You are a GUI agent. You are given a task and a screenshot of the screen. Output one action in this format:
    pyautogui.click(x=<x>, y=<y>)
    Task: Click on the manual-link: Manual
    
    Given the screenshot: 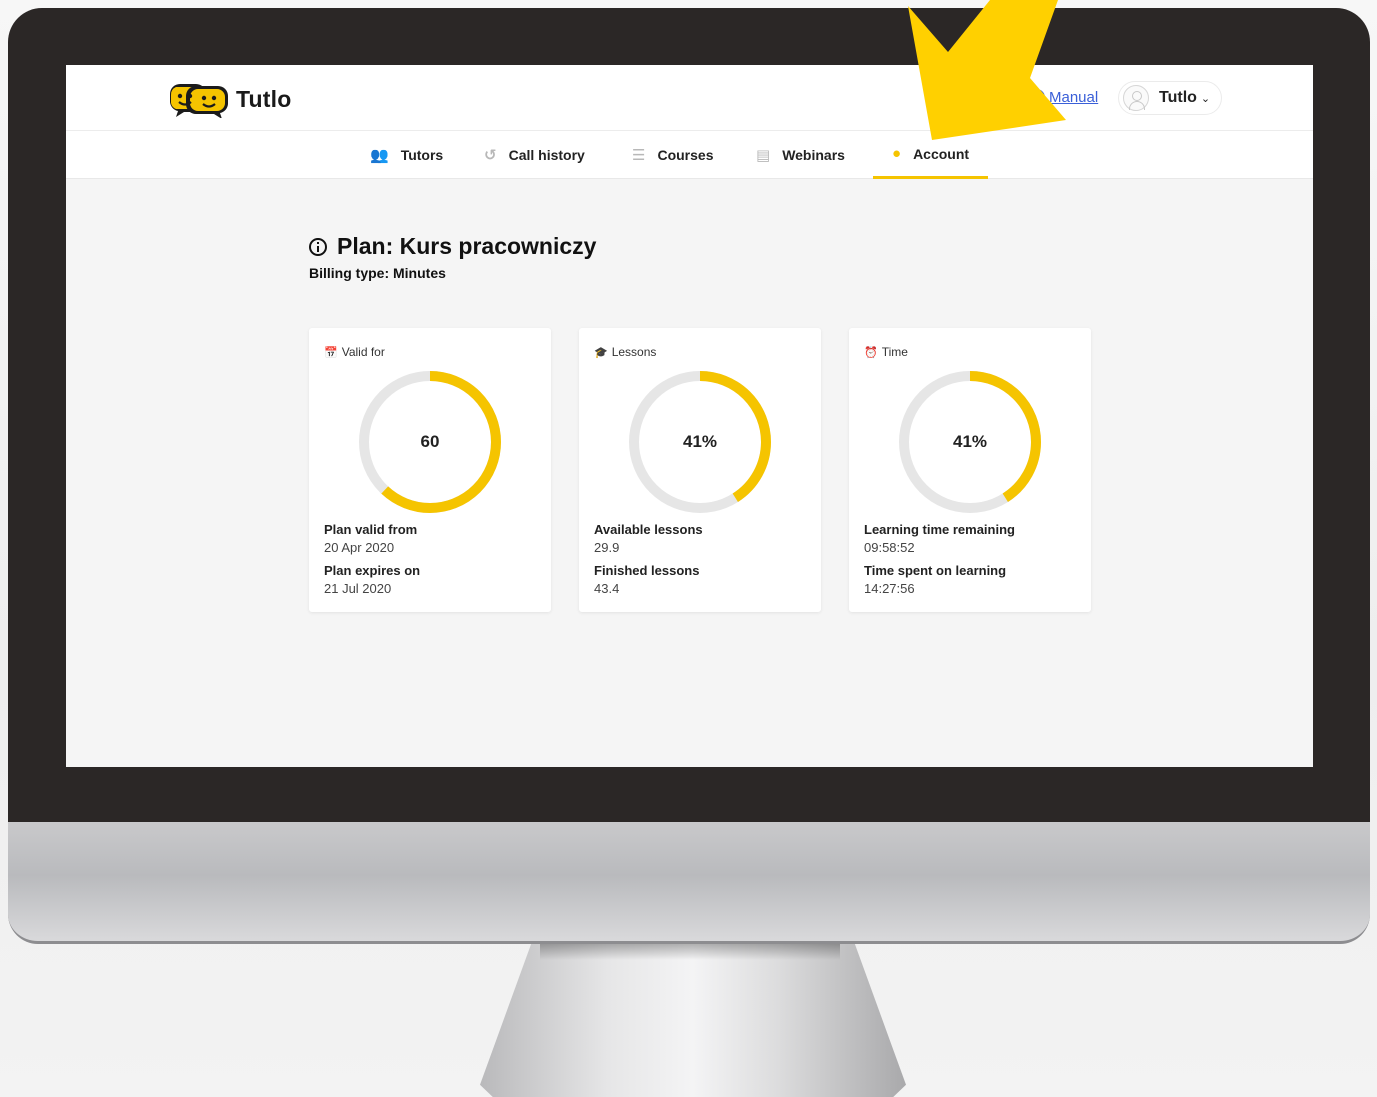 What is the action you would take?
    pyautogui.click(x=1063, y=97)
    